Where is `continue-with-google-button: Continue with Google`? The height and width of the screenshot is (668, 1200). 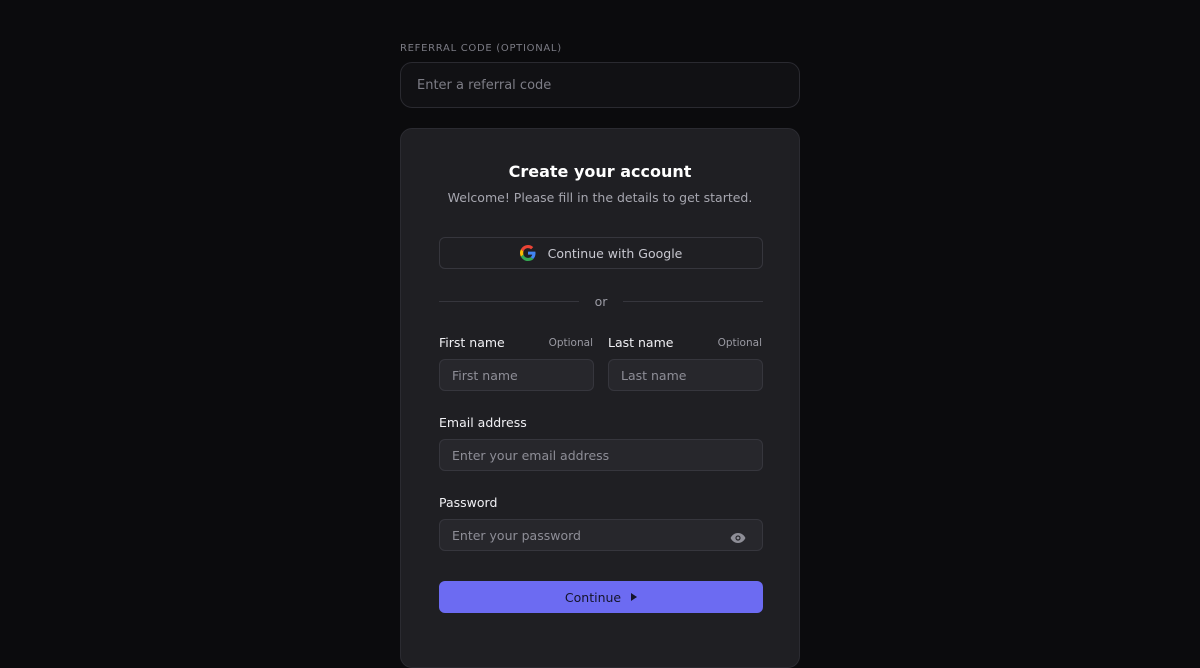 continue-with-google-button: Continue with Google is located at coordinates (601, 253).